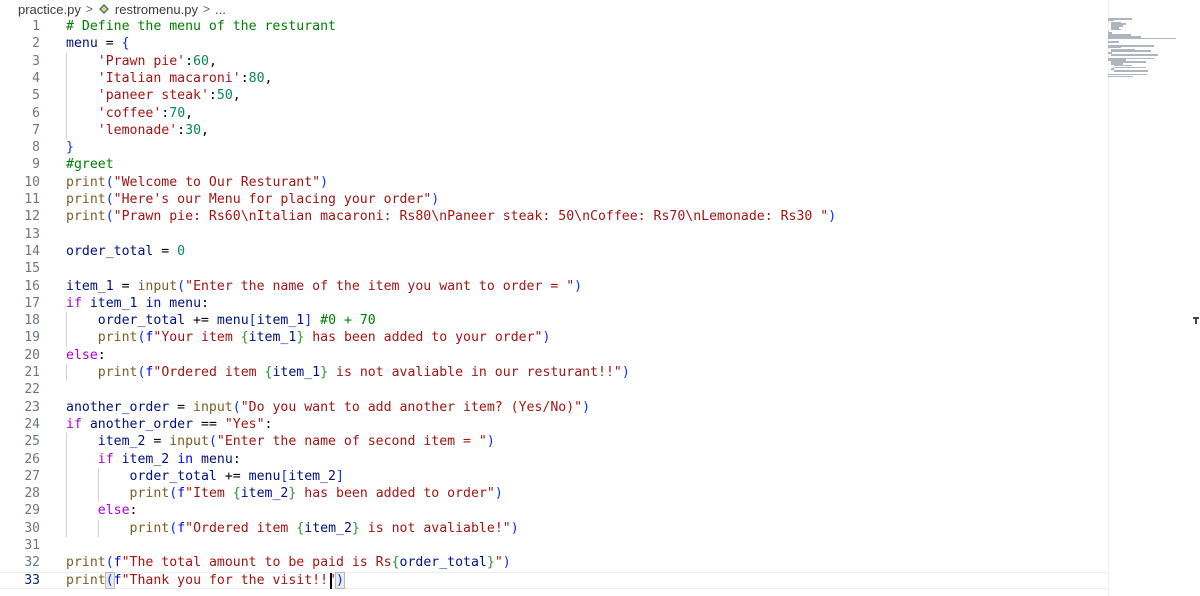 The image size is (1200, 596). What do you see at coordinates (137, 303) in the screenshot?
I see `code-text: if item_1 in menu:` at bounding box center [137, 303].